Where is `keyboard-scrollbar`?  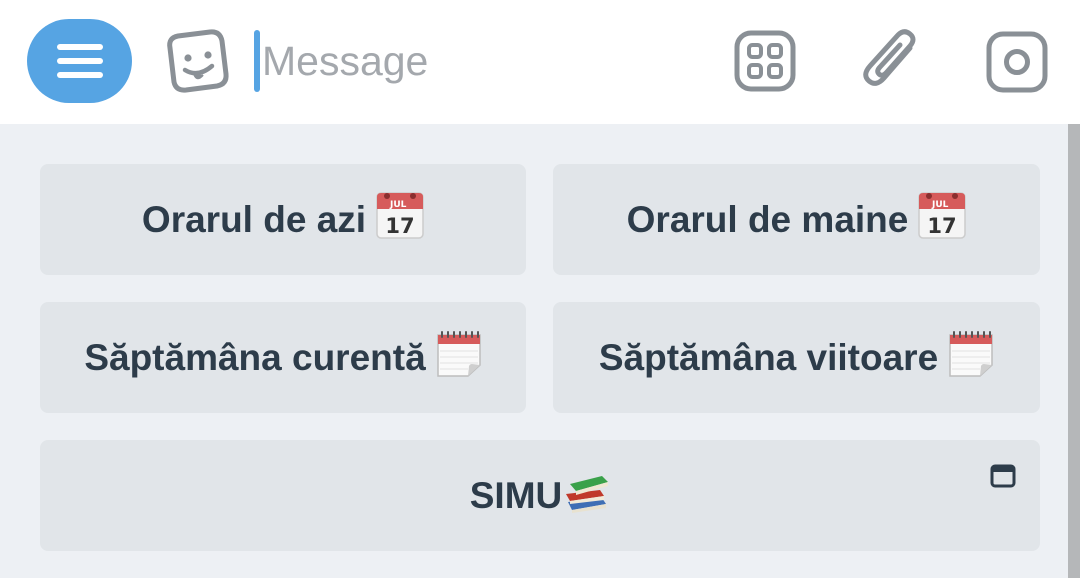
keyboard-scrollbar is located at coordinates (1074, 351).